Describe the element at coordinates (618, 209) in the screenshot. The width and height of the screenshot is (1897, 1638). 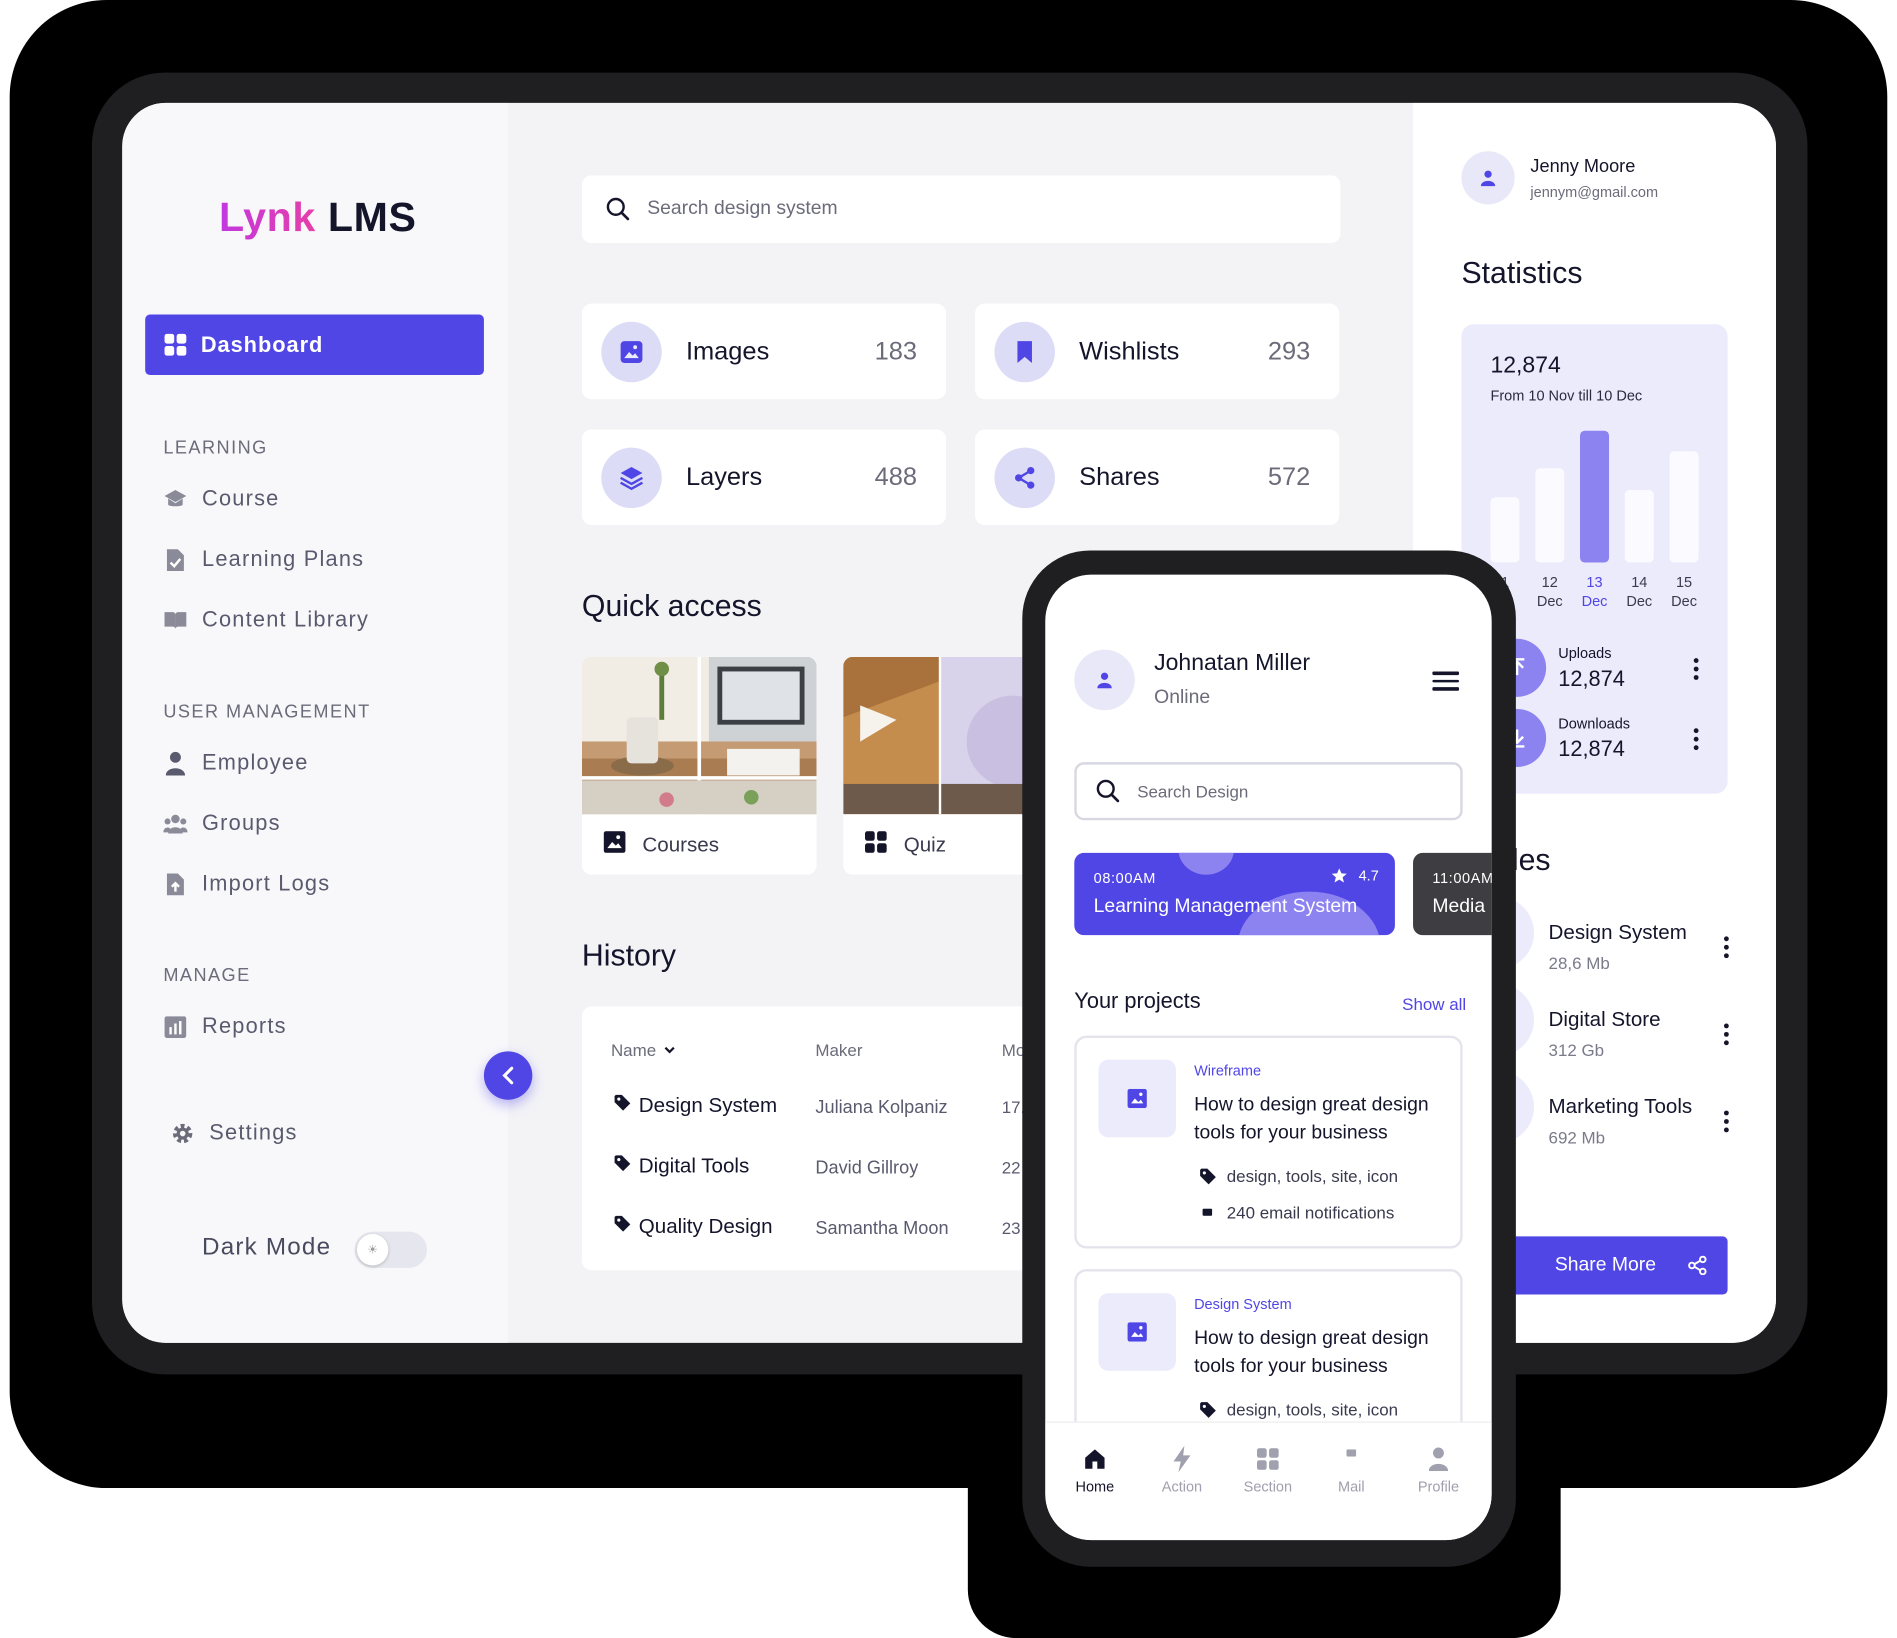
I see `search-icon` at that location.